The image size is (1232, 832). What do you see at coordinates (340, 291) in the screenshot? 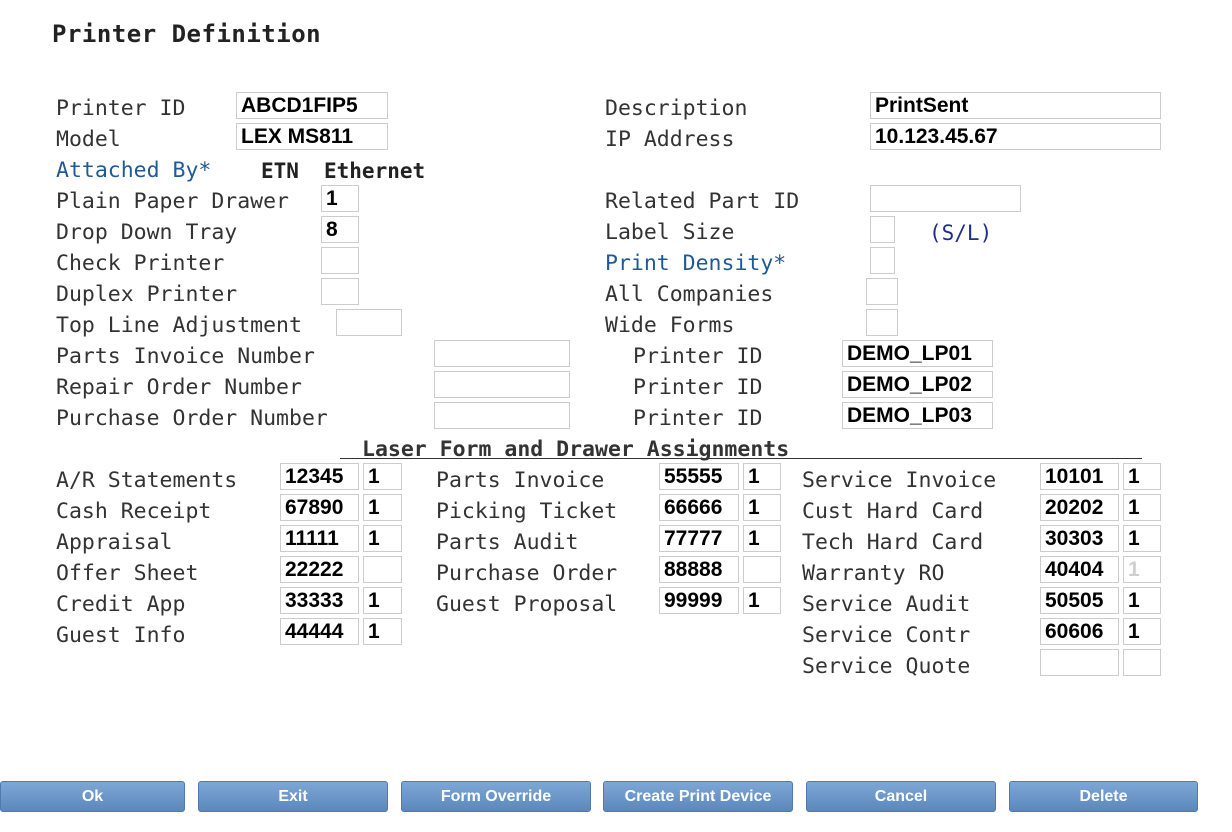
I see `duplex-printer-field` at bounding box center [340, 291].